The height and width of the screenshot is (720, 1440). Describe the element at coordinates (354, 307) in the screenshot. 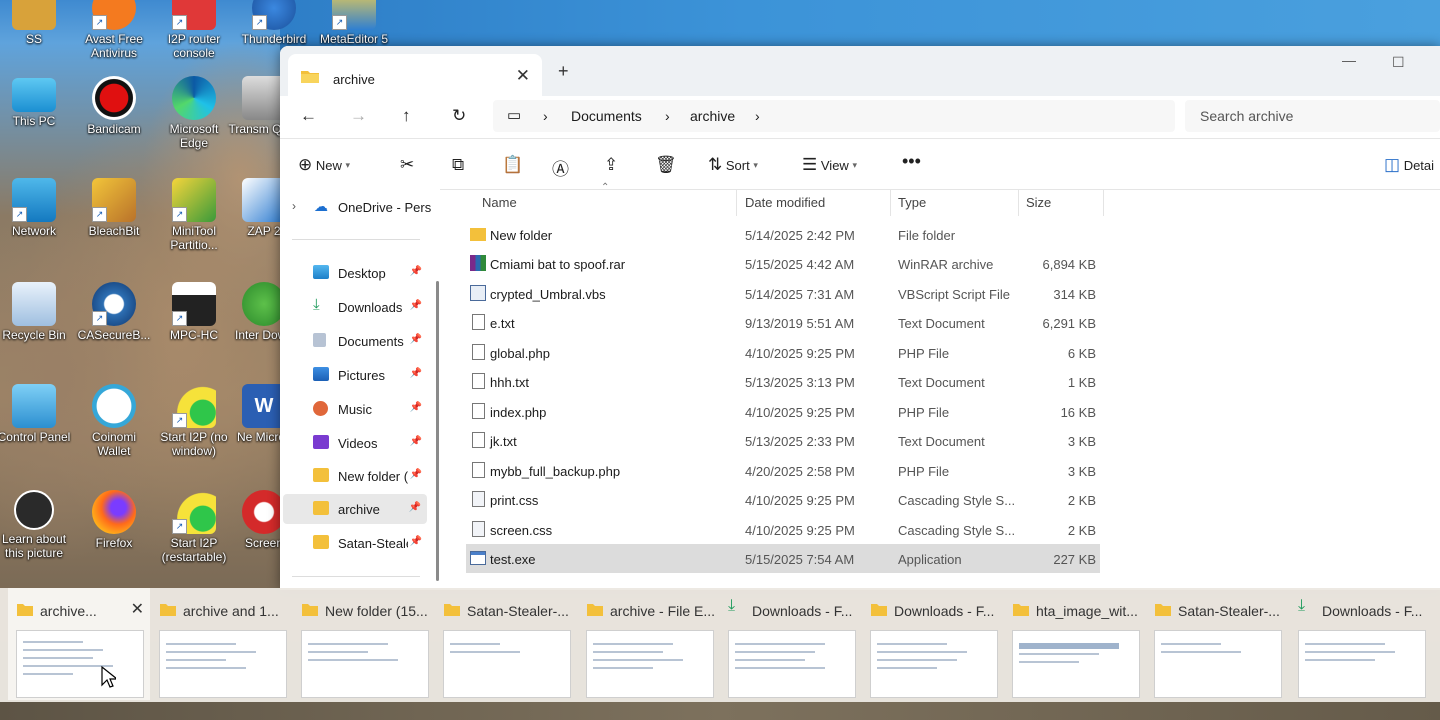

I see `sidebar-item-downloads: ⤓ Downloads 📌` at that location.